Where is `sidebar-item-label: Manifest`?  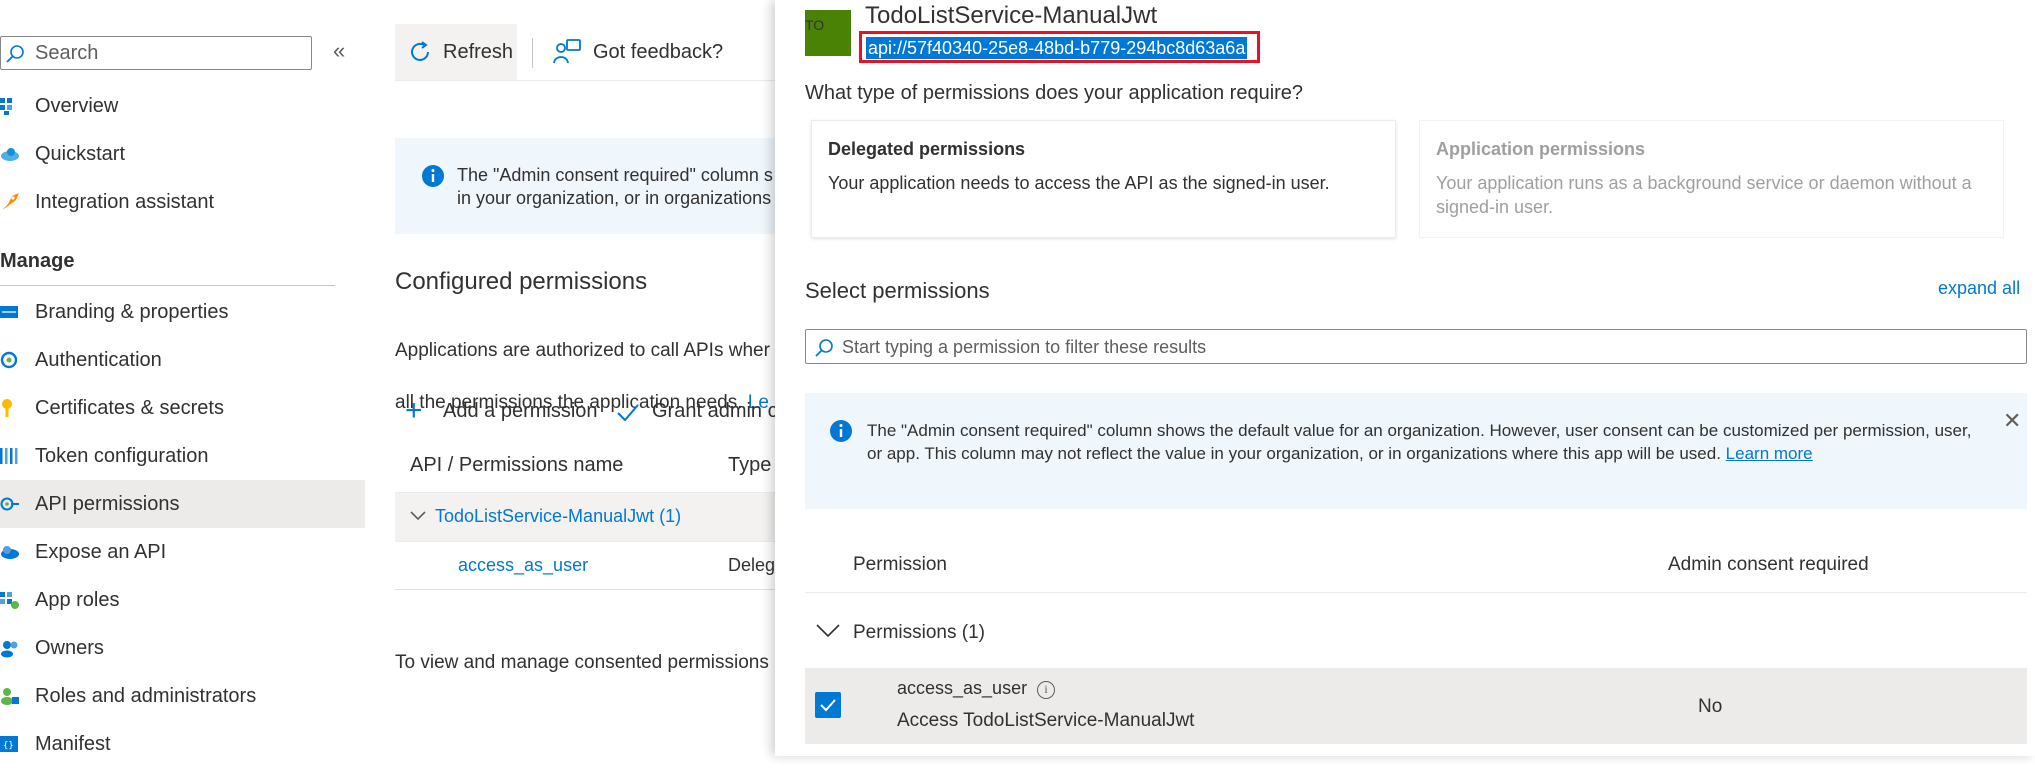
sidebar-item-label: Manifest is located at coordinates (73, 744).